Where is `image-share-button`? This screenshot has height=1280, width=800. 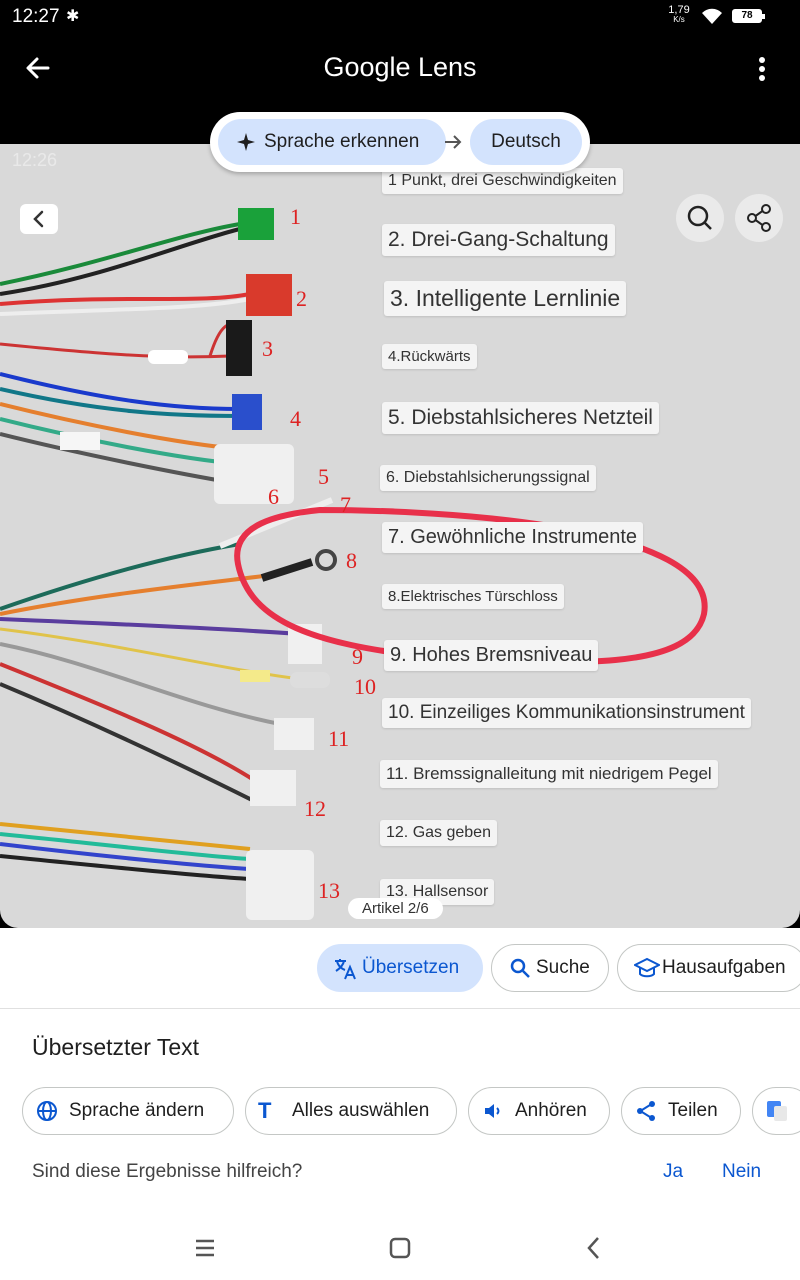
image-share-button is located at coordinates (759, 218).